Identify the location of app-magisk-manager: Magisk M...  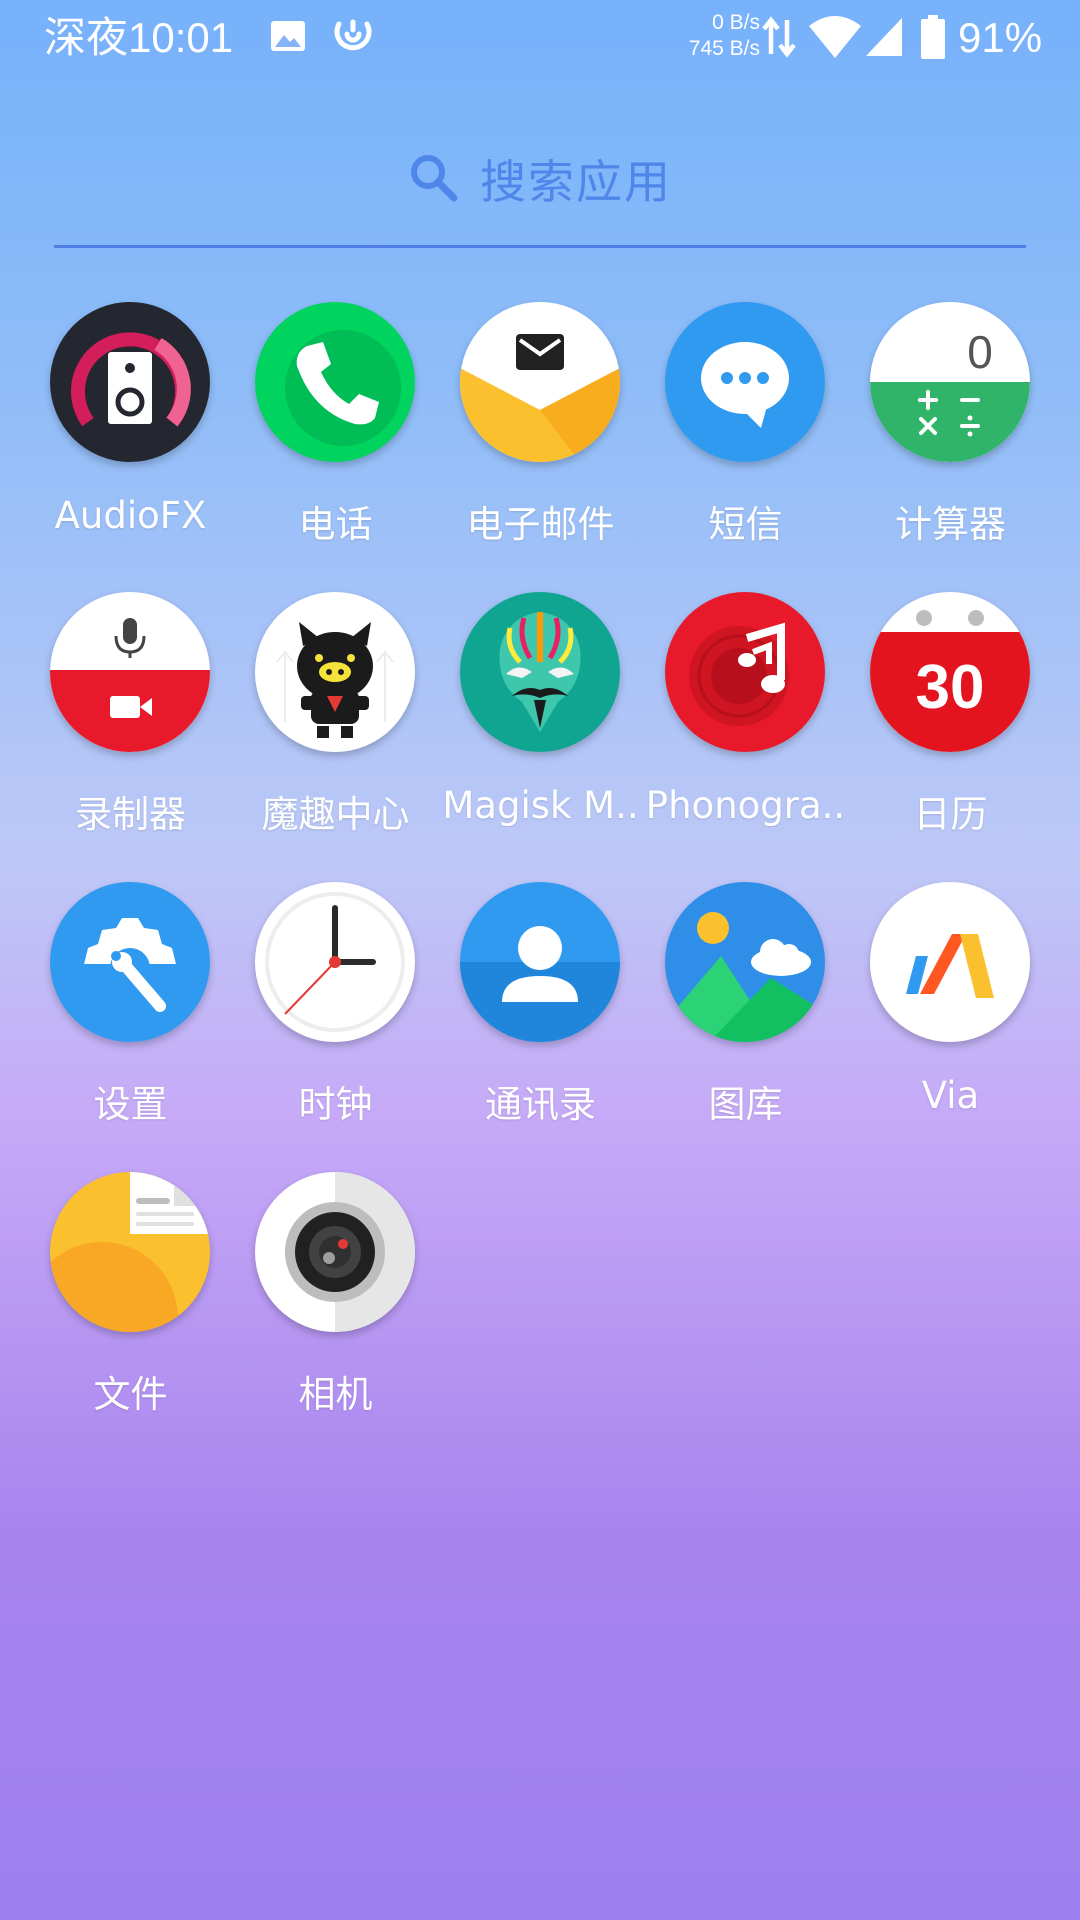
(540, 722).